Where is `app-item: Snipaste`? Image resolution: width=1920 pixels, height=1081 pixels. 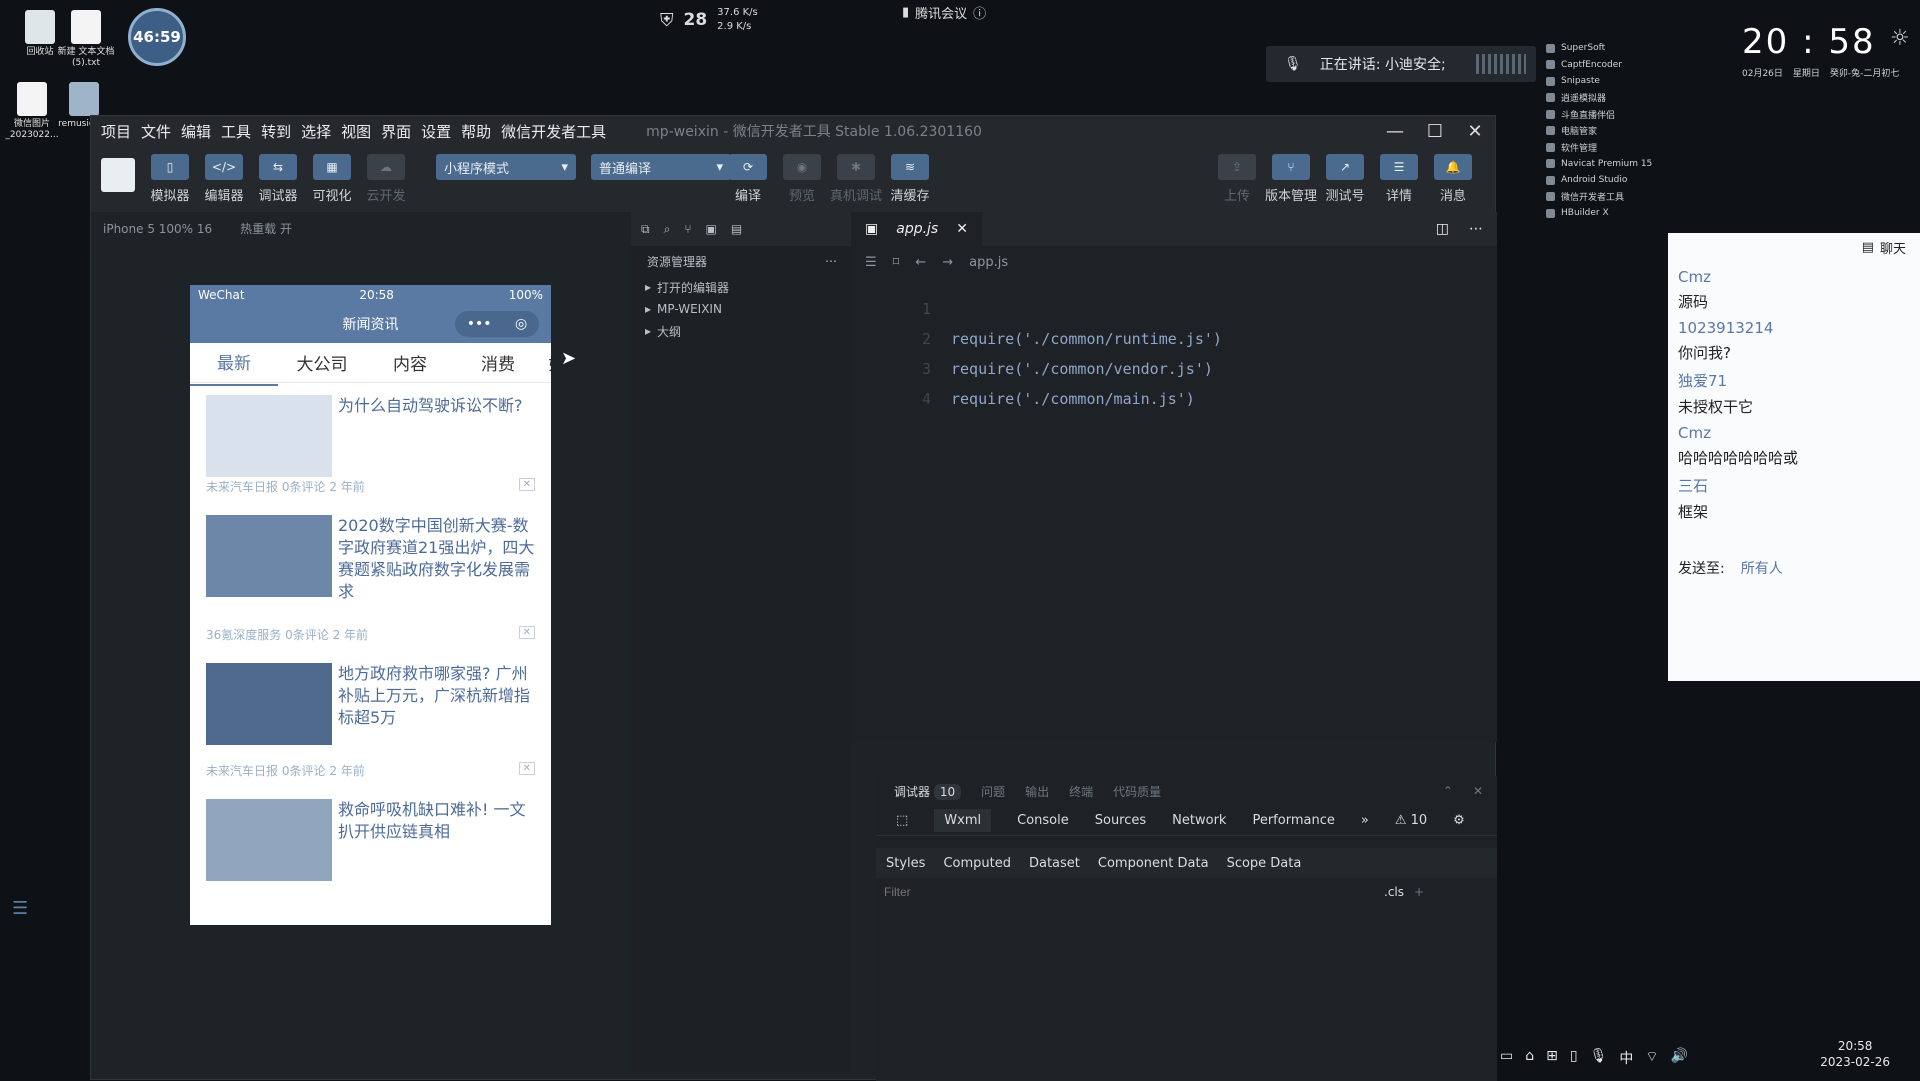
app-item: Snipaste is located at coordinates (1611, 81).